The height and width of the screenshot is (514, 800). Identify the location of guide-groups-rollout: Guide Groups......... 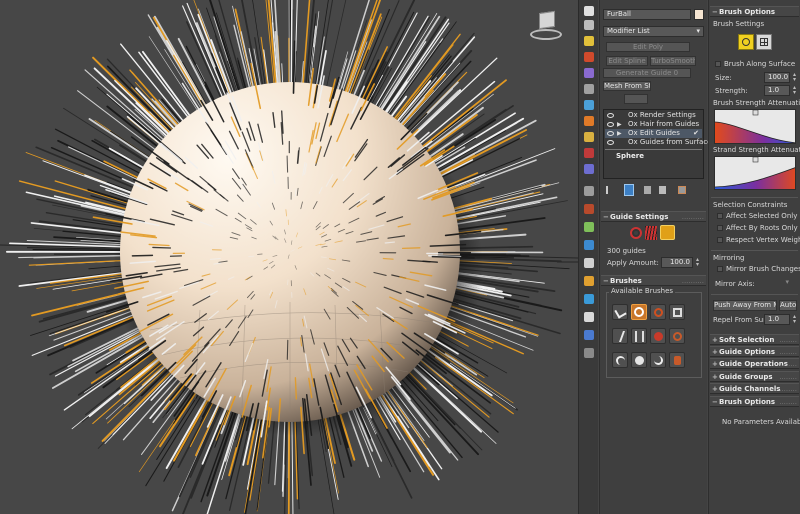
(754, 377).